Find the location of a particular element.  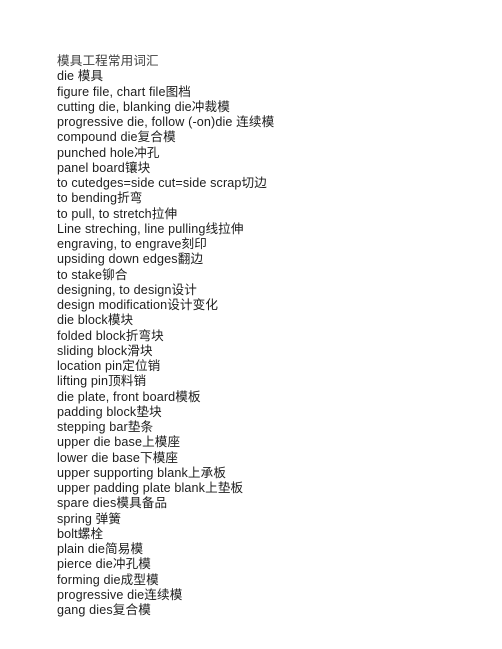

glossary-entry: compound die复合模 is located at coordinates (116, 137).